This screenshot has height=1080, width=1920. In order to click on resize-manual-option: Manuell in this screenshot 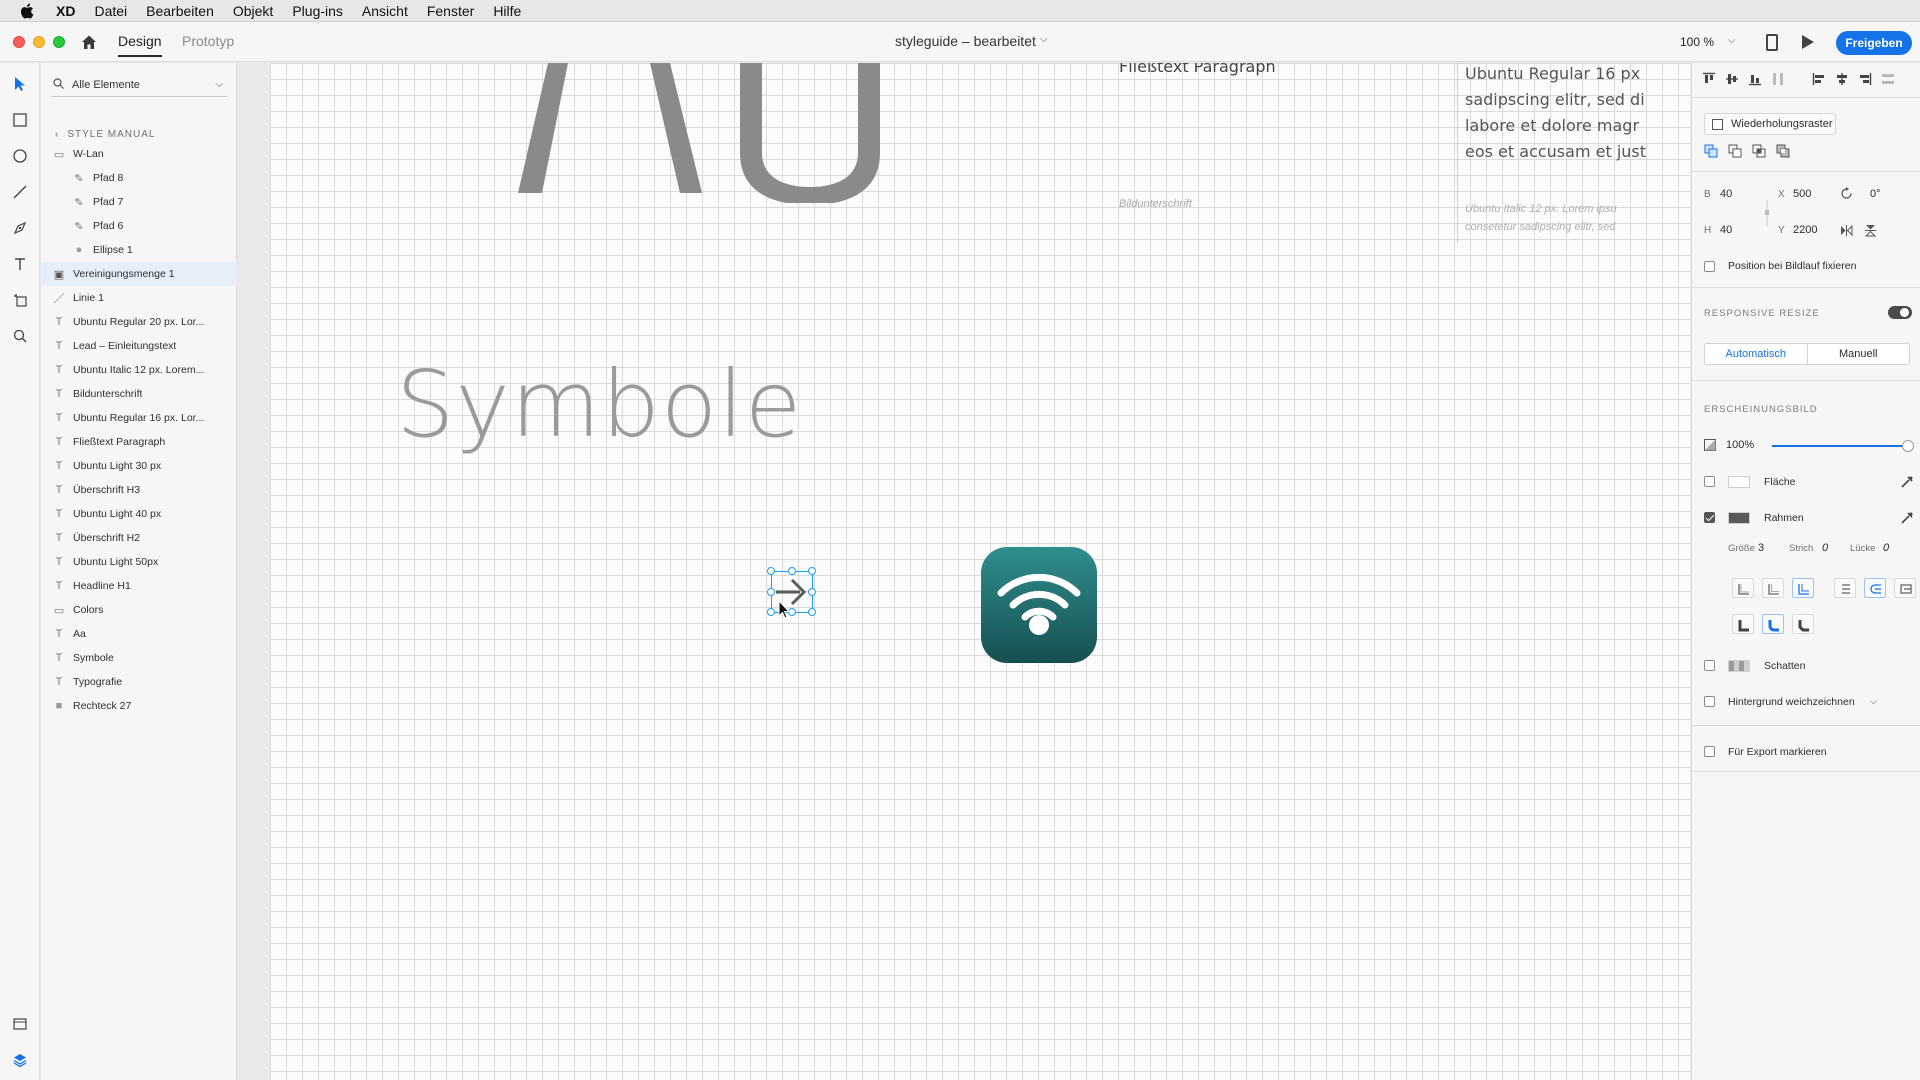, I will do `click(1859, 354)`.